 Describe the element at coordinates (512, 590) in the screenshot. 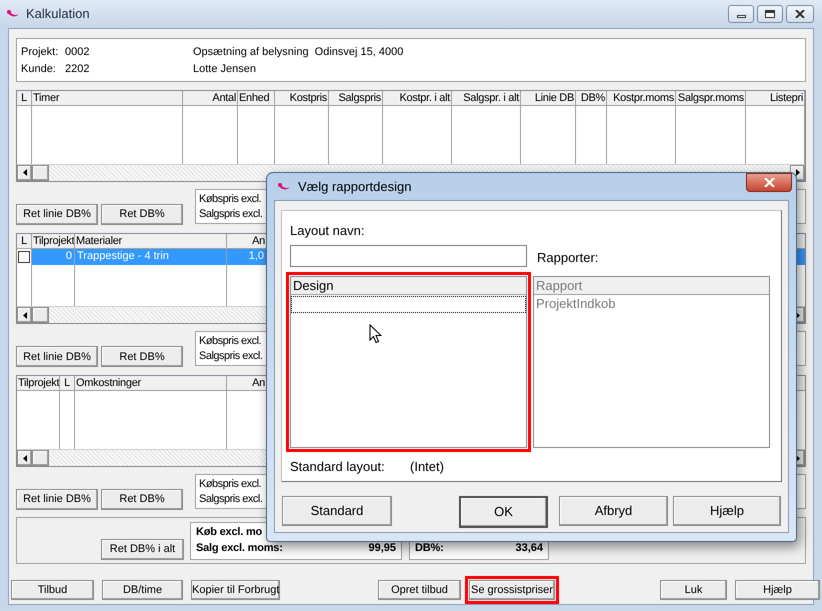

I see `footer-button: Se grossistpriser` at that location.